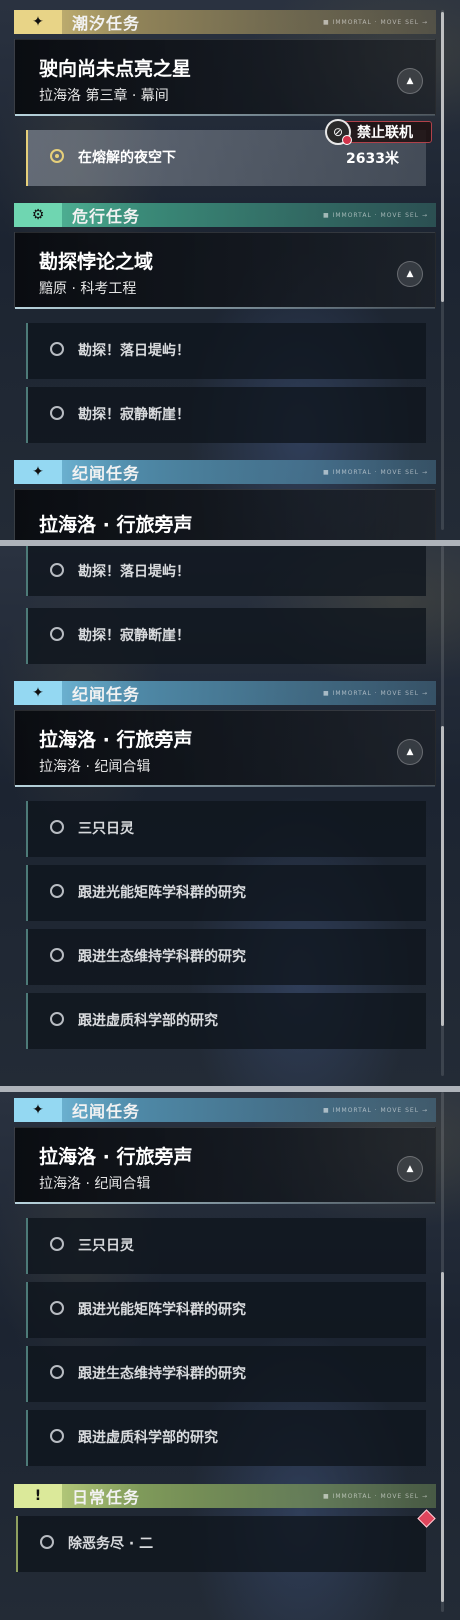 This screenshot has height=1620, width=460. Describe the element at coordinates (338, 132) in the screenshot. I see `no-multiplayer-icon: ⊘` at that location.